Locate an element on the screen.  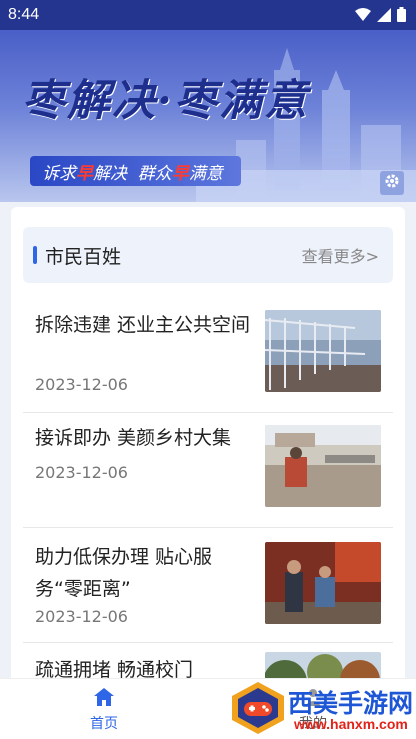
signal-icon is located at coordinates (384, 16).